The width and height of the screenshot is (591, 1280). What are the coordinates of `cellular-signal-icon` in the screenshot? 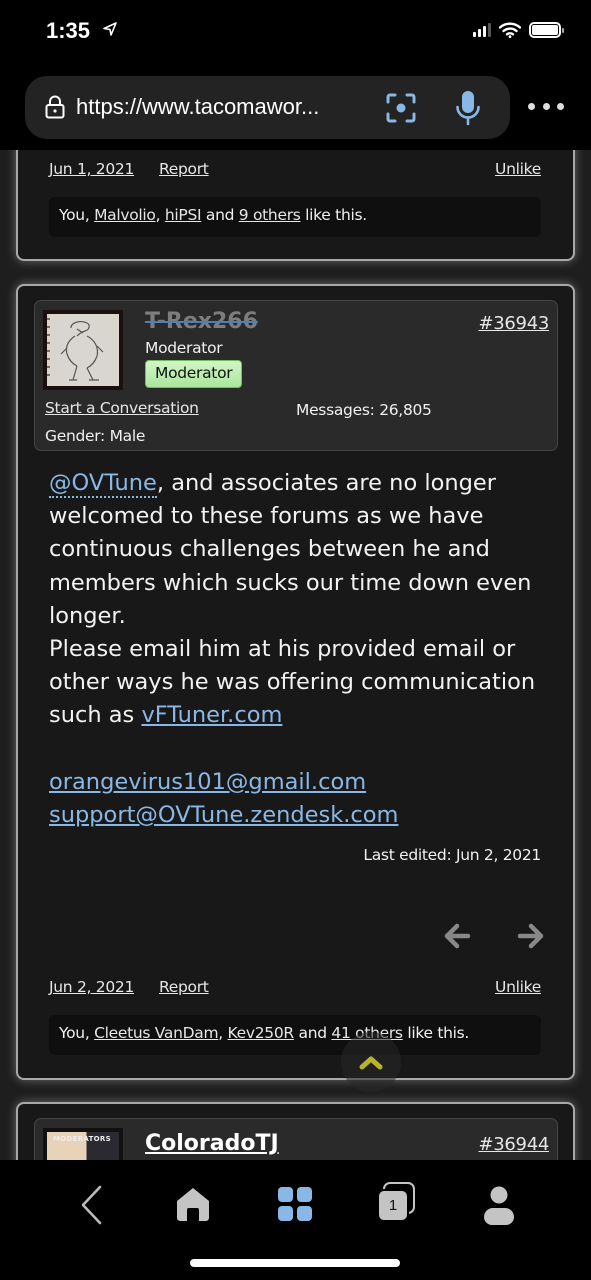 It's located at (482, 30).